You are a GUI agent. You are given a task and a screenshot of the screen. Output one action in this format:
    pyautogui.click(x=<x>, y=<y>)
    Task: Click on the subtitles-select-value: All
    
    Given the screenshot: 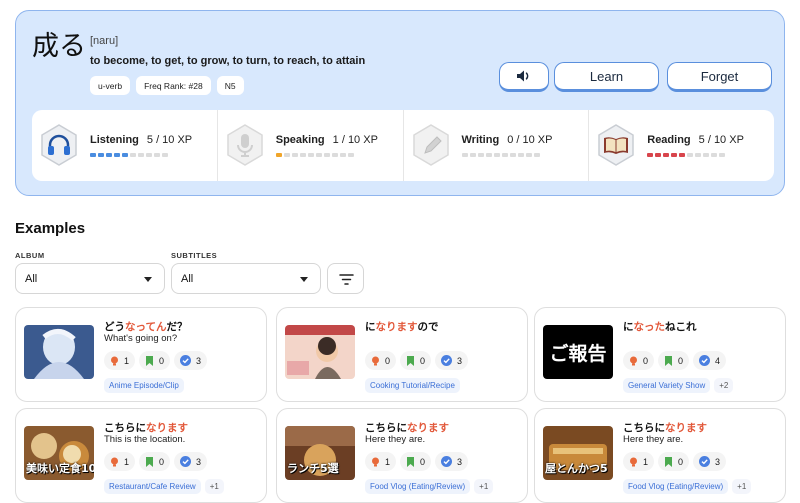 What is the action you would take?
    pyautogui.click(x=187, y=278)
    